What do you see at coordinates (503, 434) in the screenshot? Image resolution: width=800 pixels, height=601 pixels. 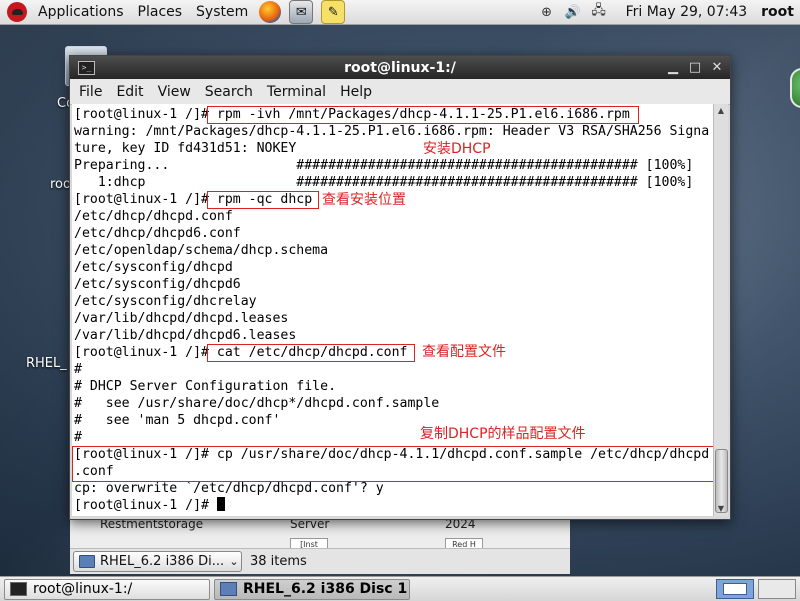 I see `annotation-copy-sample: 复制DHCP的样品配置文件` at bounding box center [503, 434].